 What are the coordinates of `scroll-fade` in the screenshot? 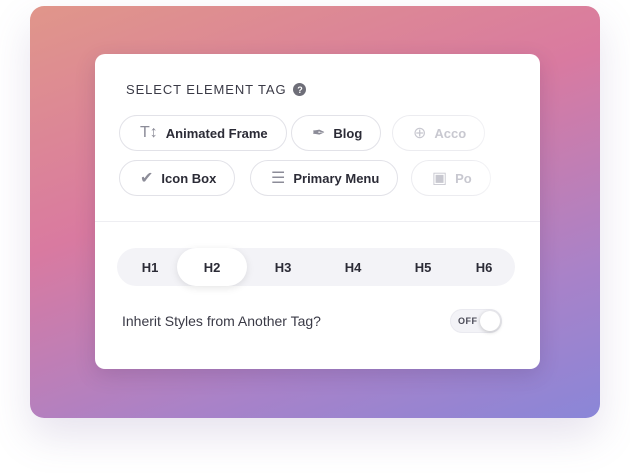 It's located at (505, 159).